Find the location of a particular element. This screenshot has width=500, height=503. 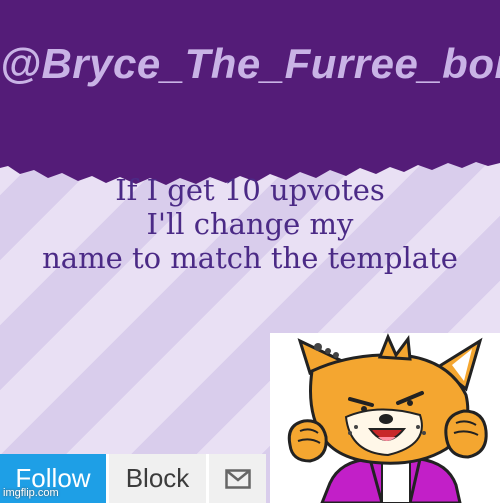

caption-line: I'll change my is located at coordinates (250, 223).